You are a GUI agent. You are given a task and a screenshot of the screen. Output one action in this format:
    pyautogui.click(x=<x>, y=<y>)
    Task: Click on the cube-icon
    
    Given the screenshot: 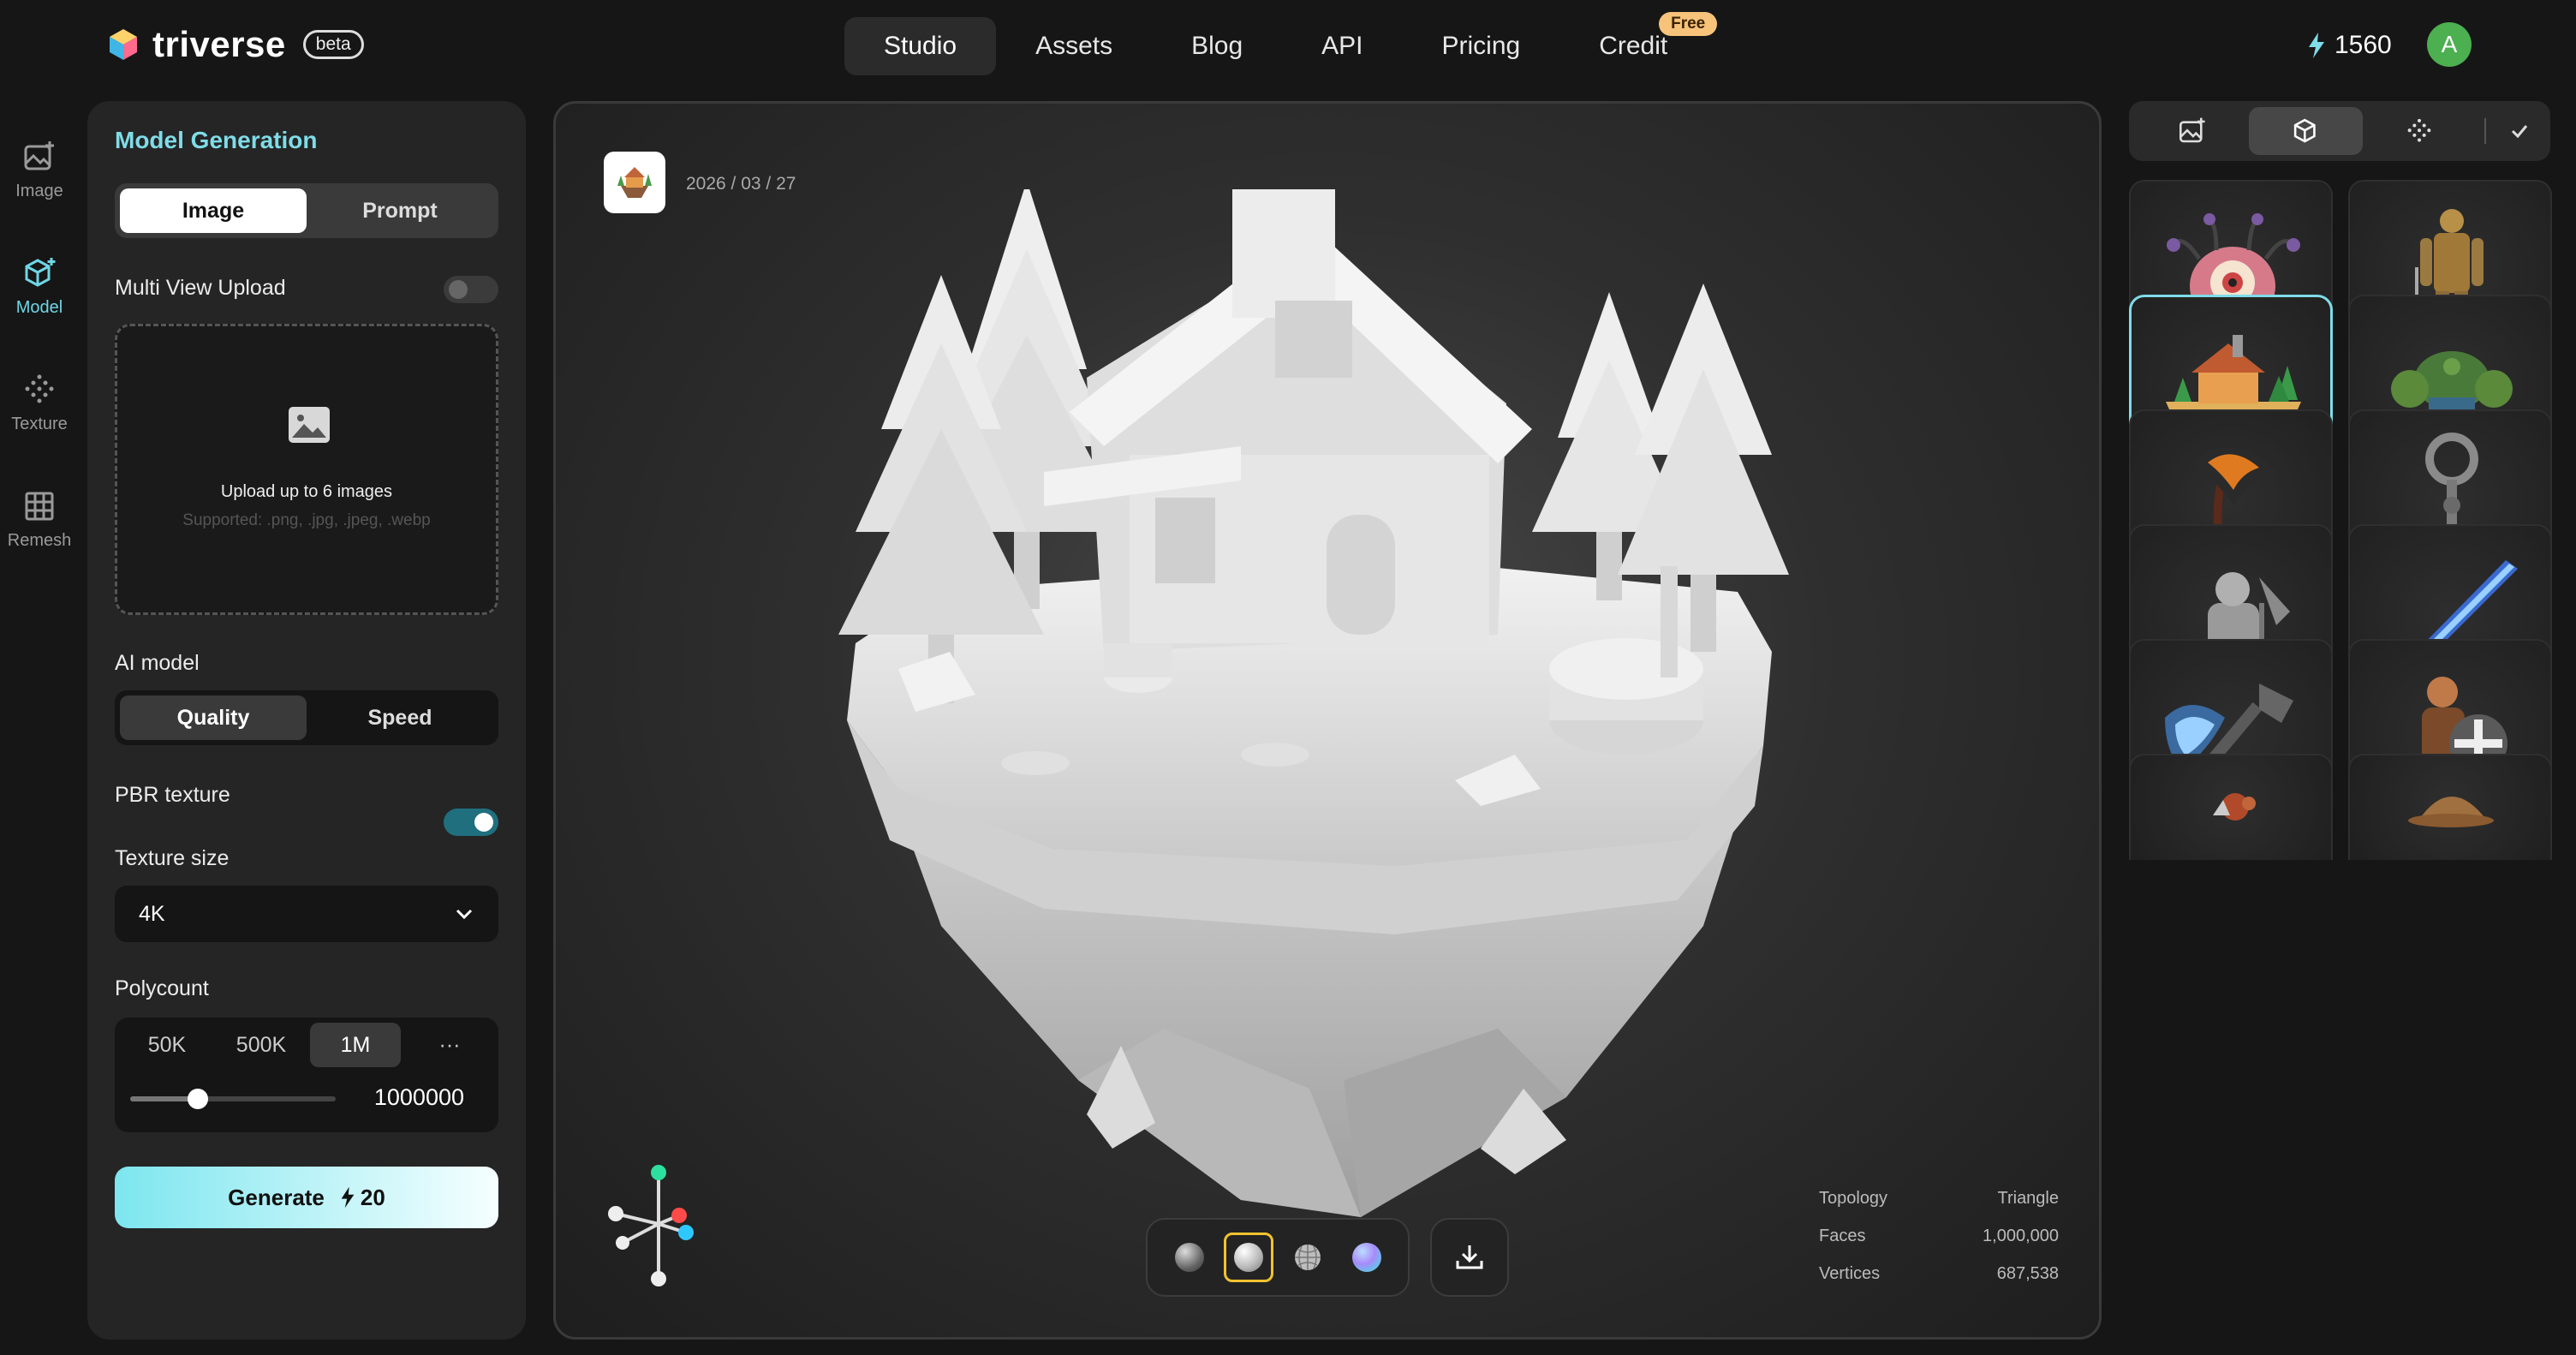 What is the action you would take?
    pyautogui.click(x=2304, y=130)
    